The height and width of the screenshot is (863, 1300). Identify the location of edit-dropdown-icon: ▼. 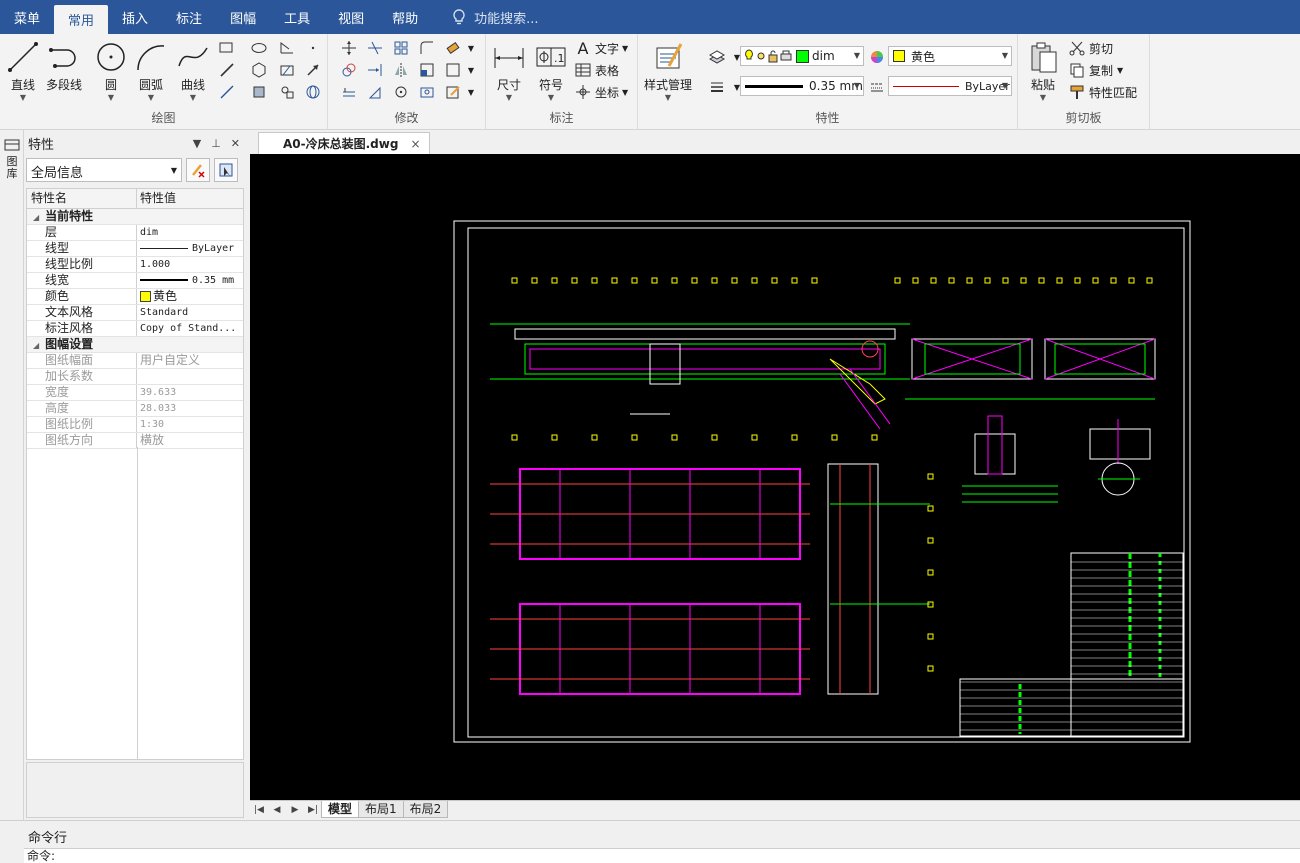
(471, 92).